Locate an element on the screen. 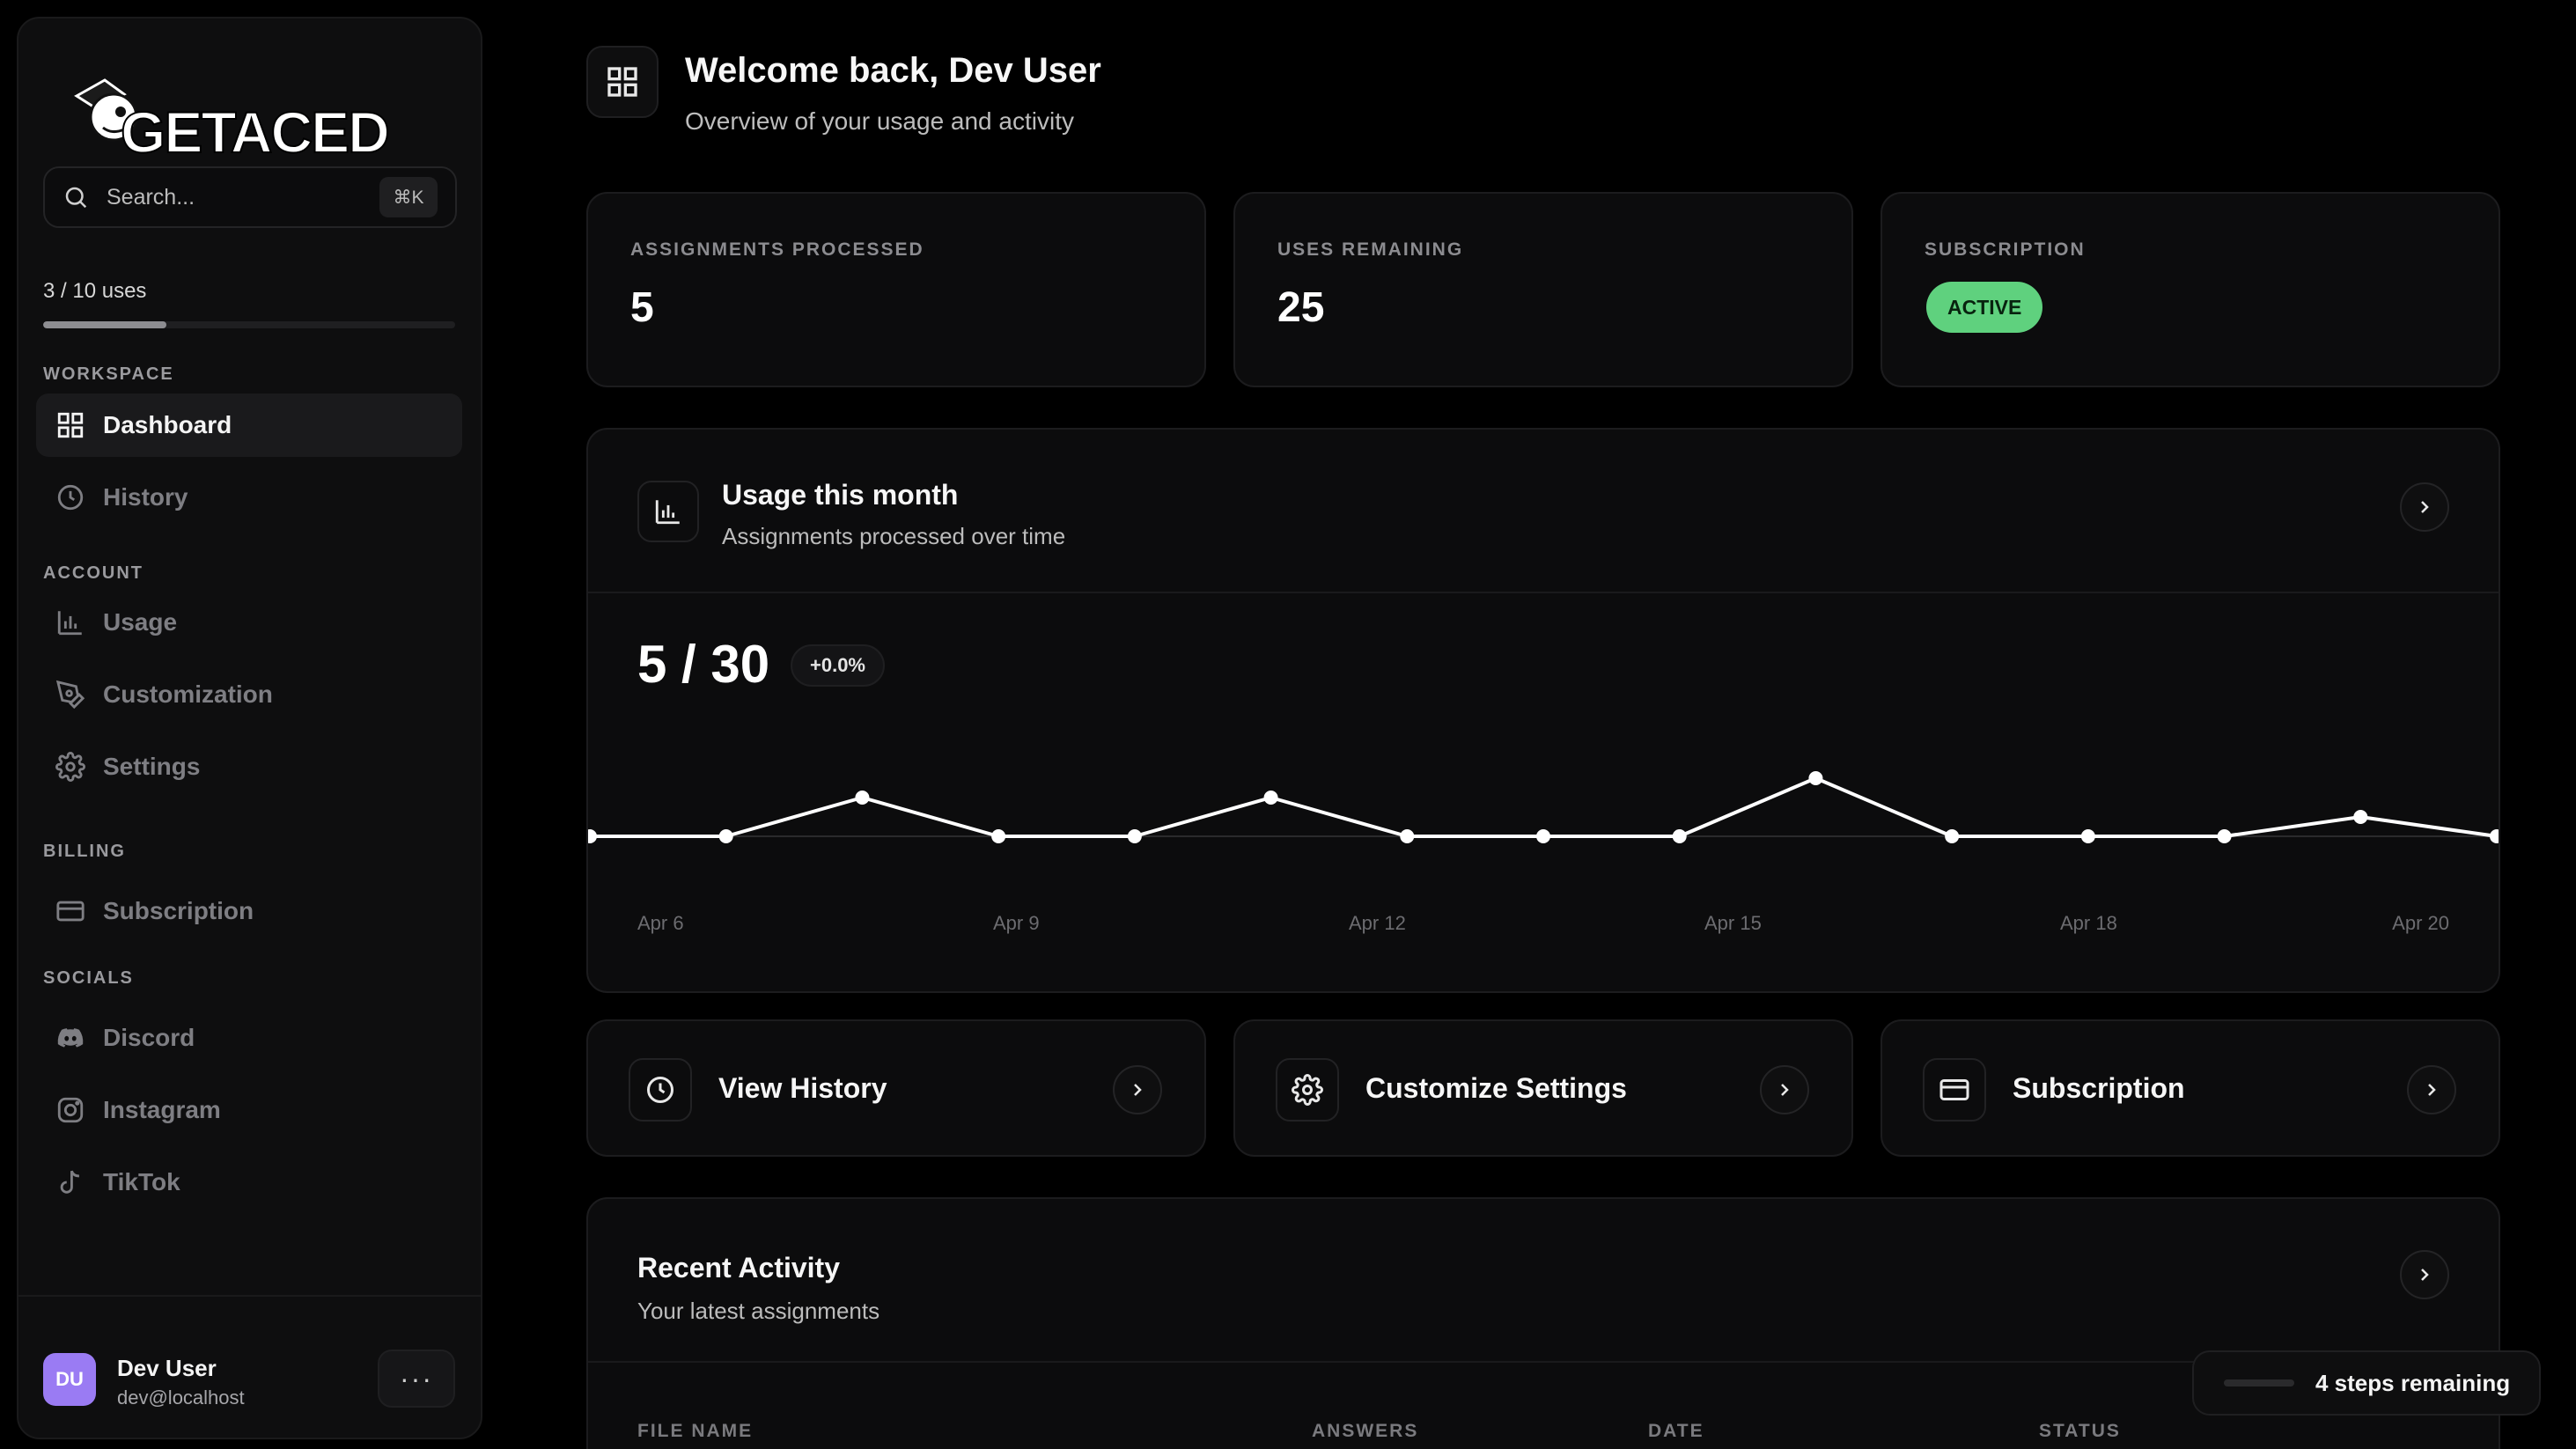  page-title: Welcome back, Dev User is located at coordinates (893, 71).